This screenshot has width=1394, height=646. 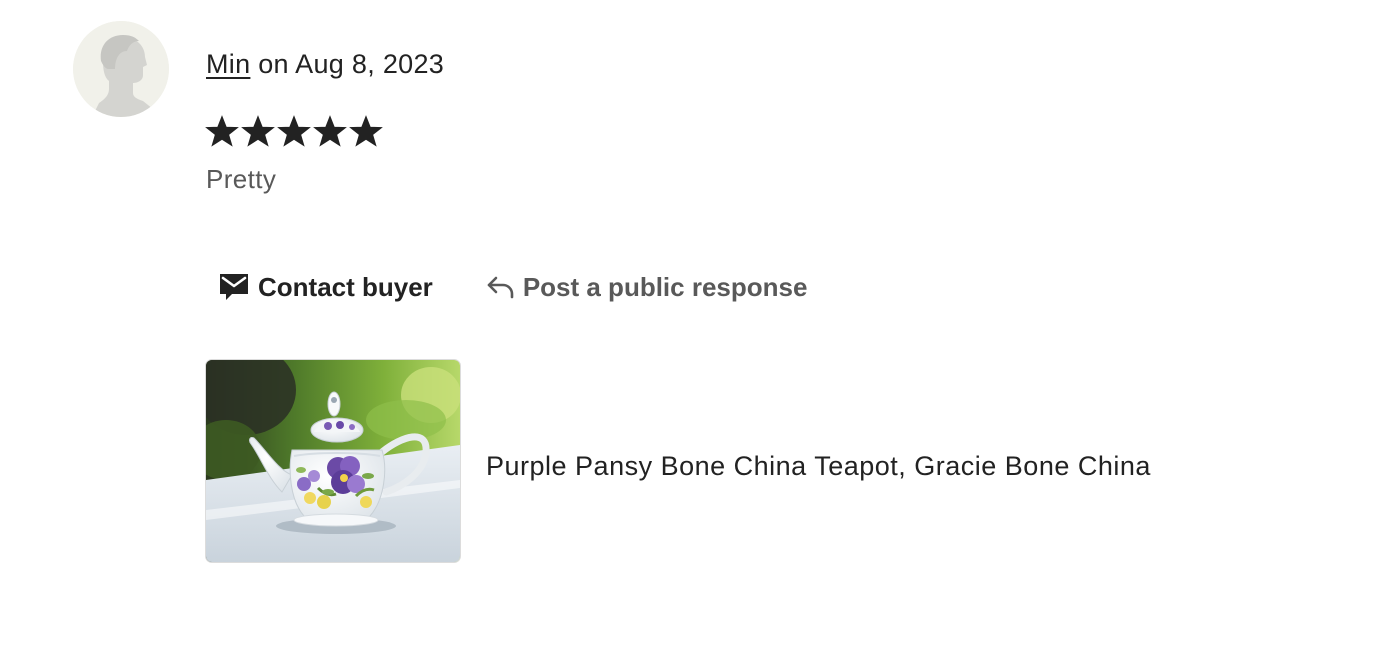 I want to click on envelope-message-icon, so click(x=234, y=287).